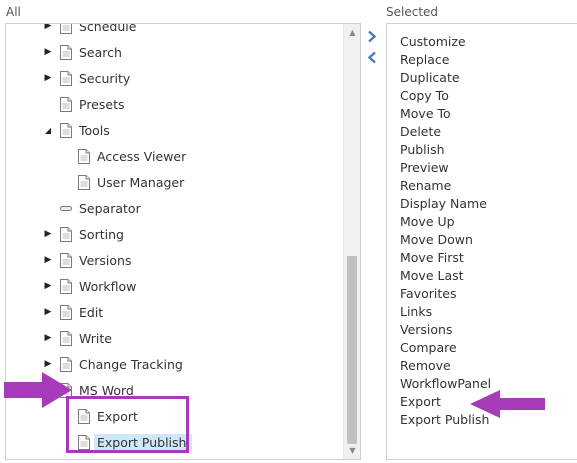 The image size is (577, 463). Describe the element at coordinates (432, 258) in the screenshot. I see `list-item: Move First` at that location.